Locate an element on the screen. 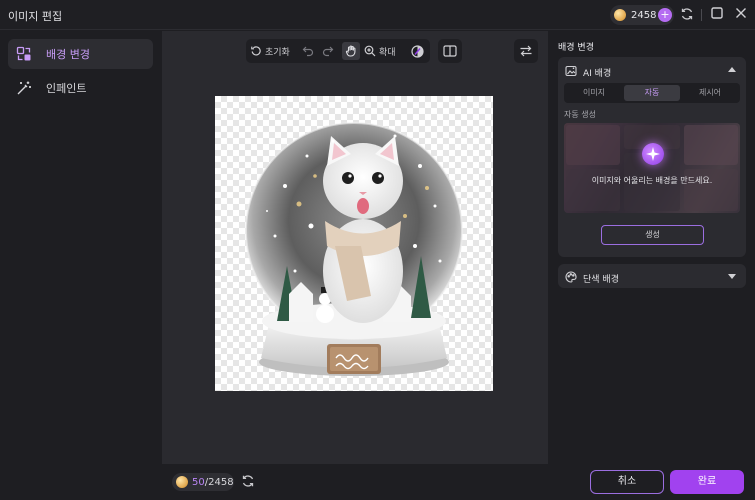 This screenshot has width=755, height=500. add-credits-button: + is located at coordinates (665, 15).